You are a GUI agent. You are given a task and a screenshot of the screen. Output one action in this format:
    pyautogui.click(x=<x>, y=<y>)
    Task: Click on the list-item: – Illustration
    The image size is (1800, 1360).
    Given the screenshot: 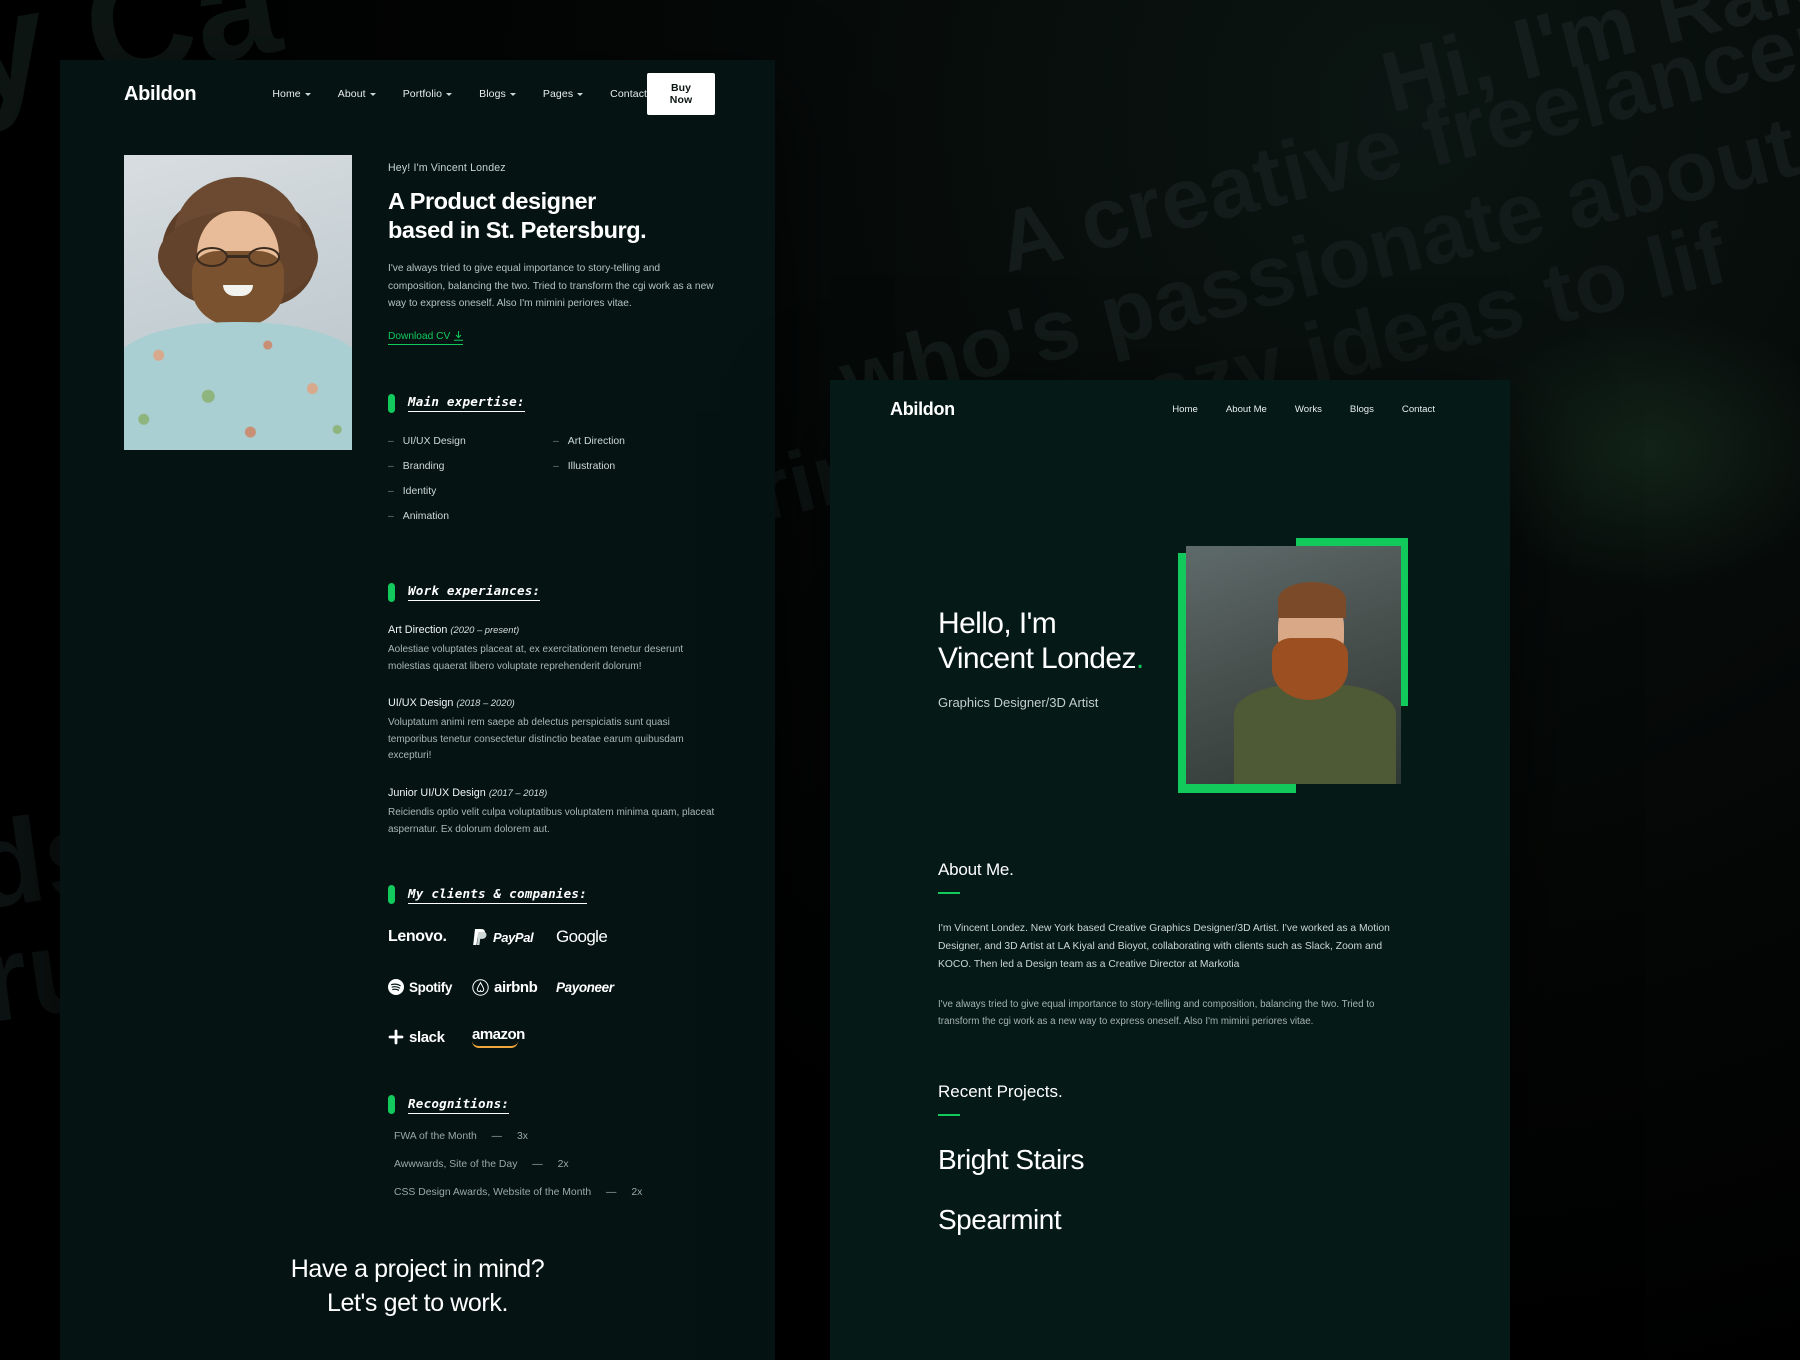 What is the action you would take?
    pyautogui.click(x=635, y=466)
    